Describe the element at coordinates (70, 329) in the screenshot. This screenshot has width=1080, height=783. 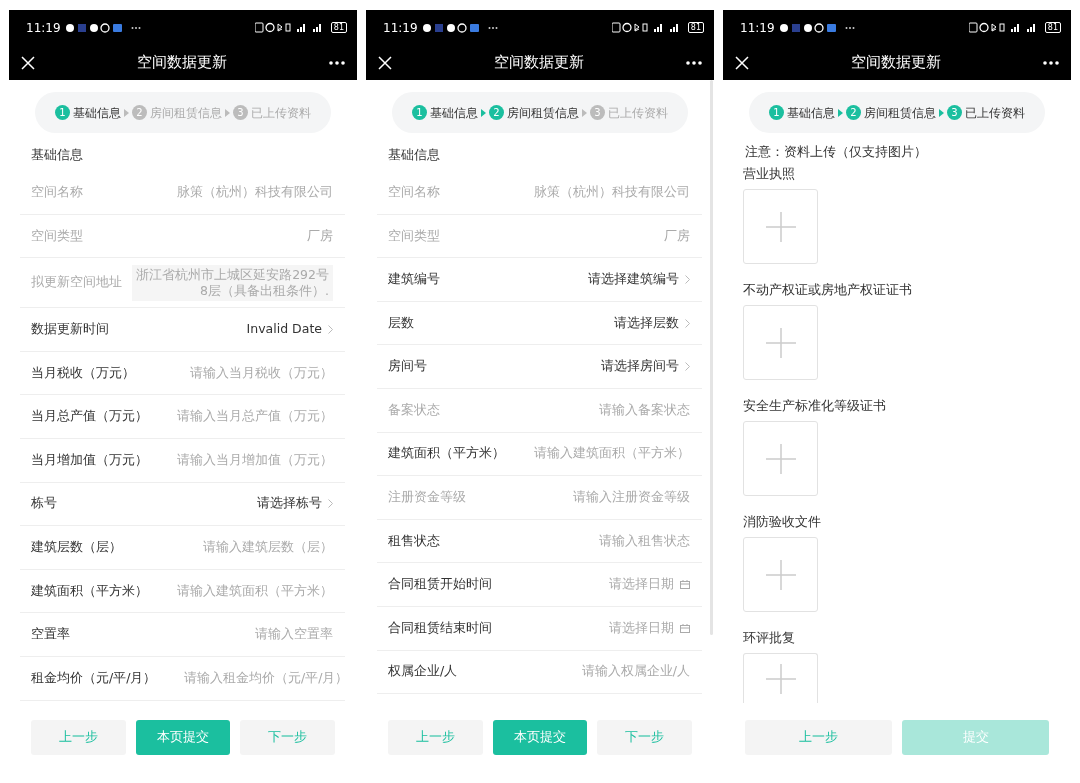
I see `field-label: 数据更新时间` at that location.